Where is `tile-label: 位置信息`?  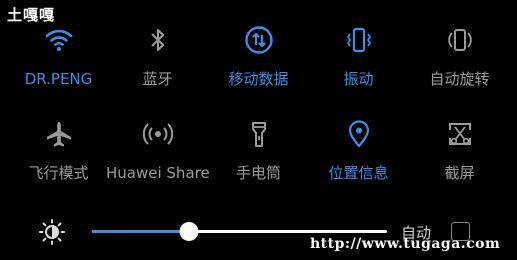
tile-label: 位置信息 is located at coordinates (358, 173).